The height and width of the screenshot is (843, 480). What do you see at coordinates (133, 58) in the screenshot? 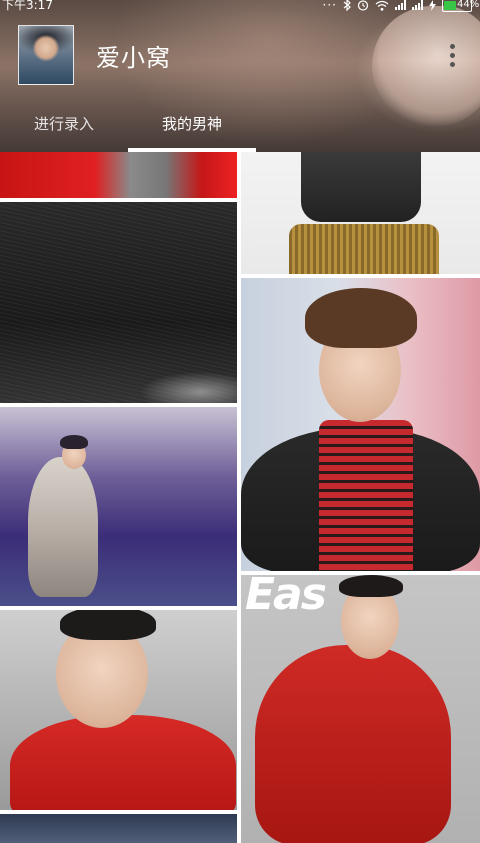
I see `username: 爱小窝` at bounding box center [133, 58].